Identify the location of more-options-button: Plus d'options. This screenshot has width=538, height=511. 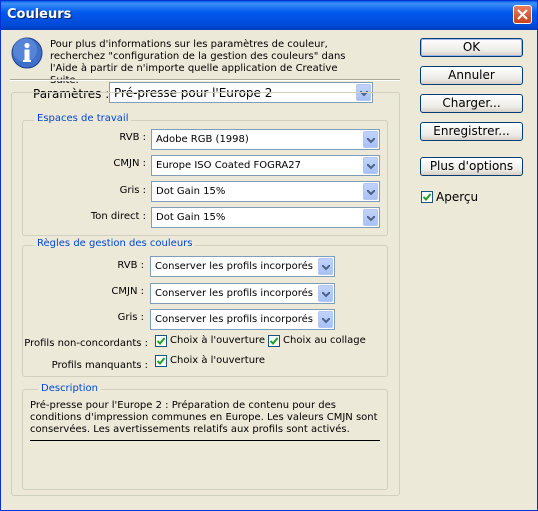
(471, 166).